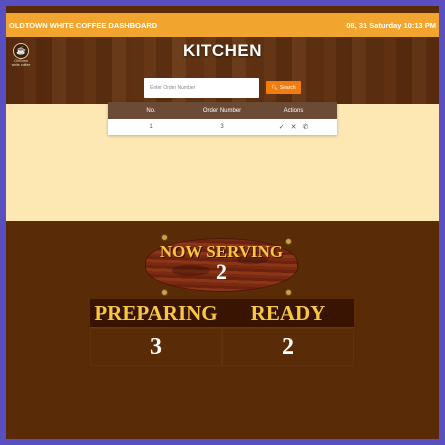 The image size is (445, 445). What do you see at coordinates (274, 87) in the screenshot?
I see `search-icon: 🔍︎` at bounding box center [274, 87].